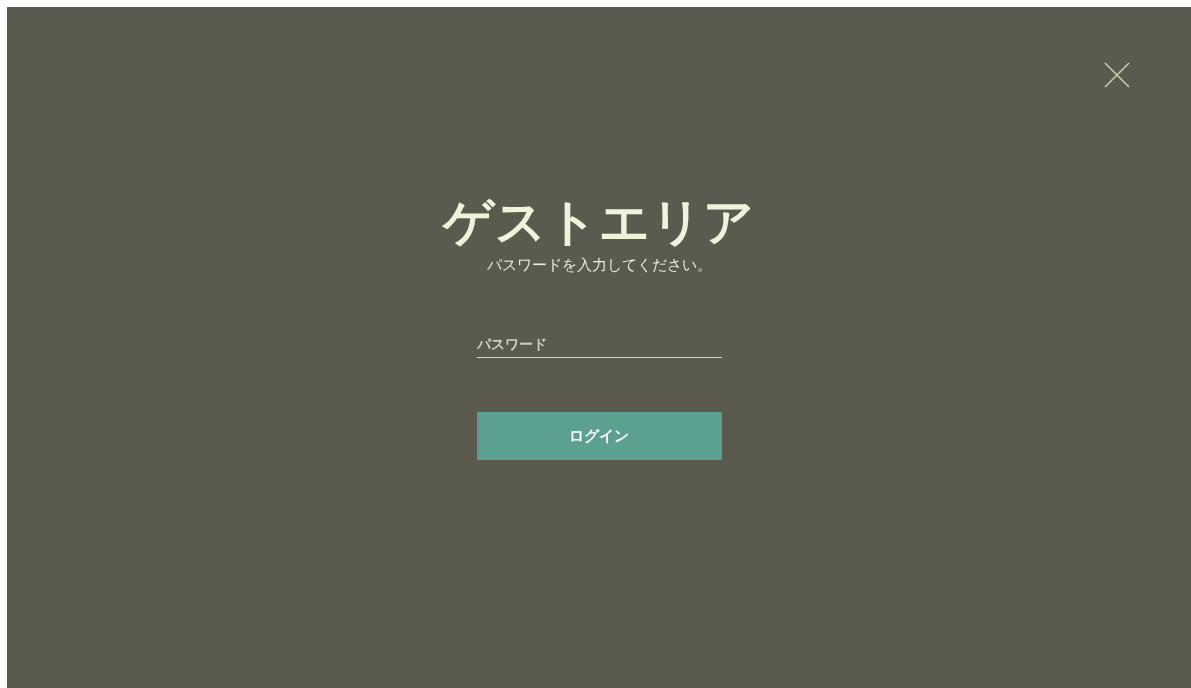  I want to click on page-title: ゲストエリア, so click(599, 222).